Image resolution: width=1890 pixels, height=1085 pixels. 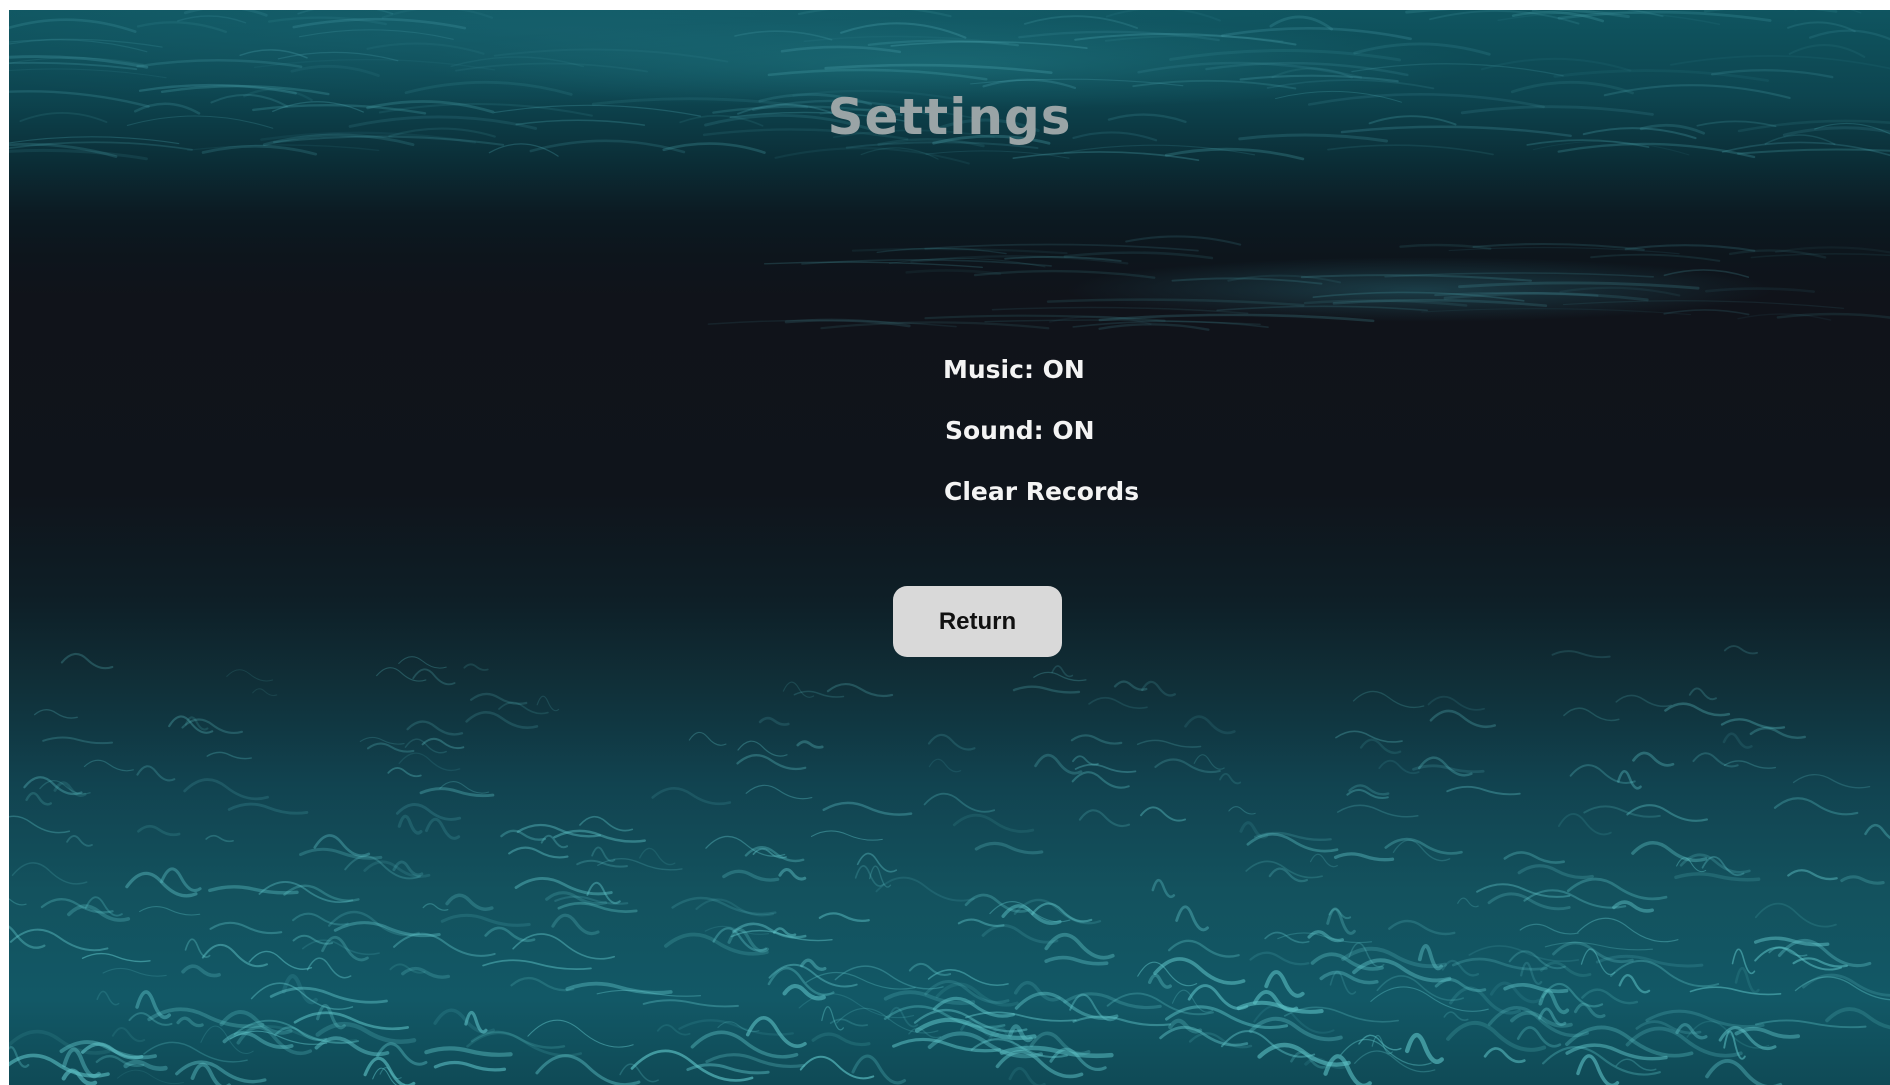 What do you see at coordinates (1020, 430) in the screenshot?
I see `sound-toggle: Sound: ON` at bounding box center [1020, 430].